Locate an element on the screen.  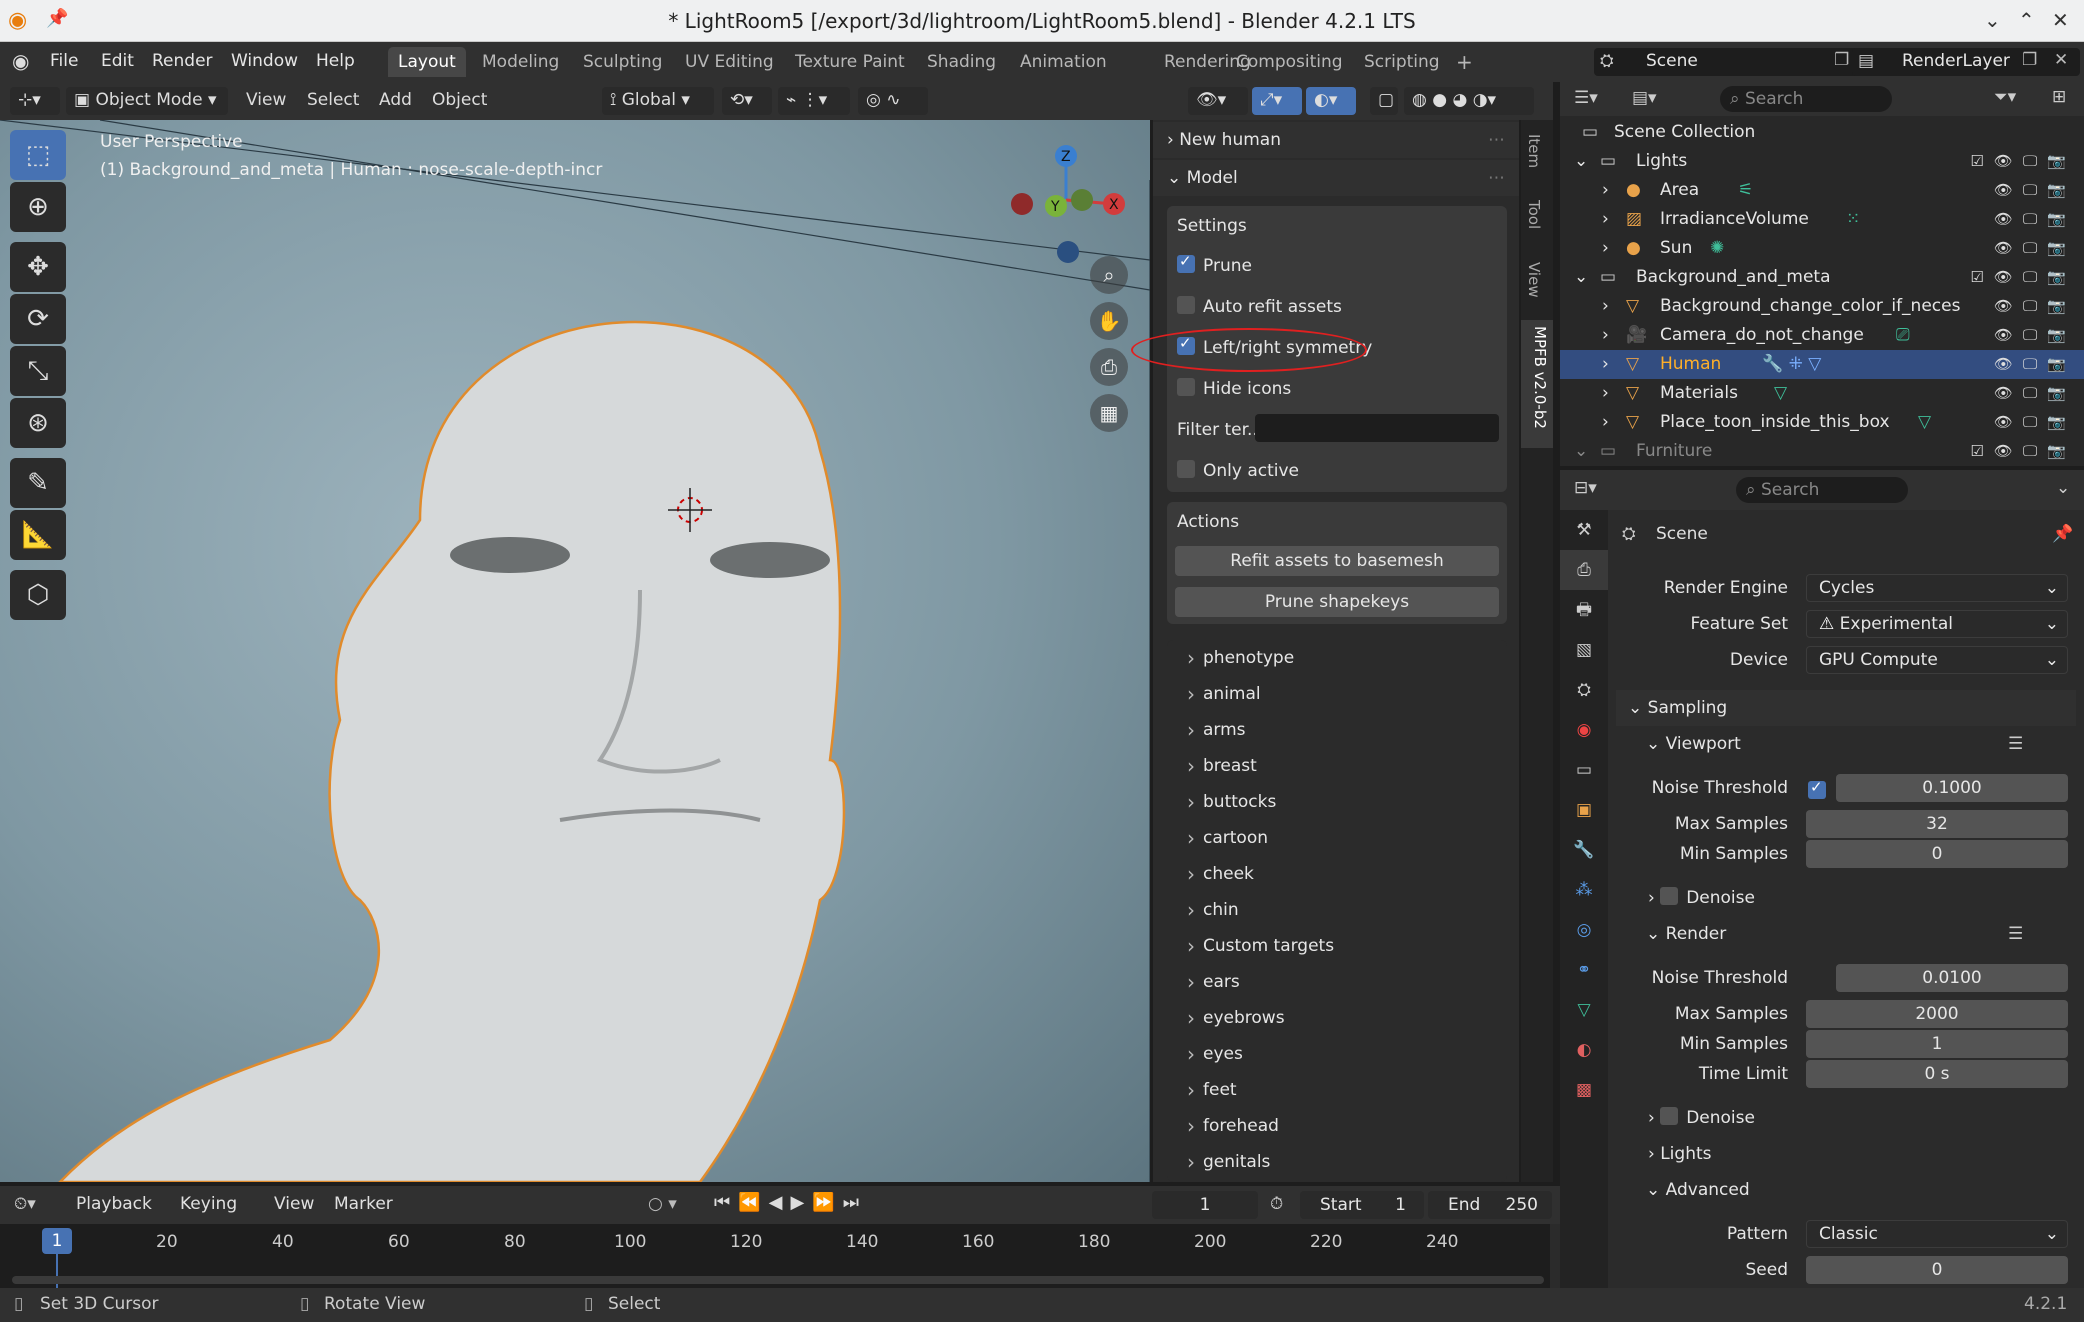
category-item: Custom targets is located at coordinates (1260, 946).